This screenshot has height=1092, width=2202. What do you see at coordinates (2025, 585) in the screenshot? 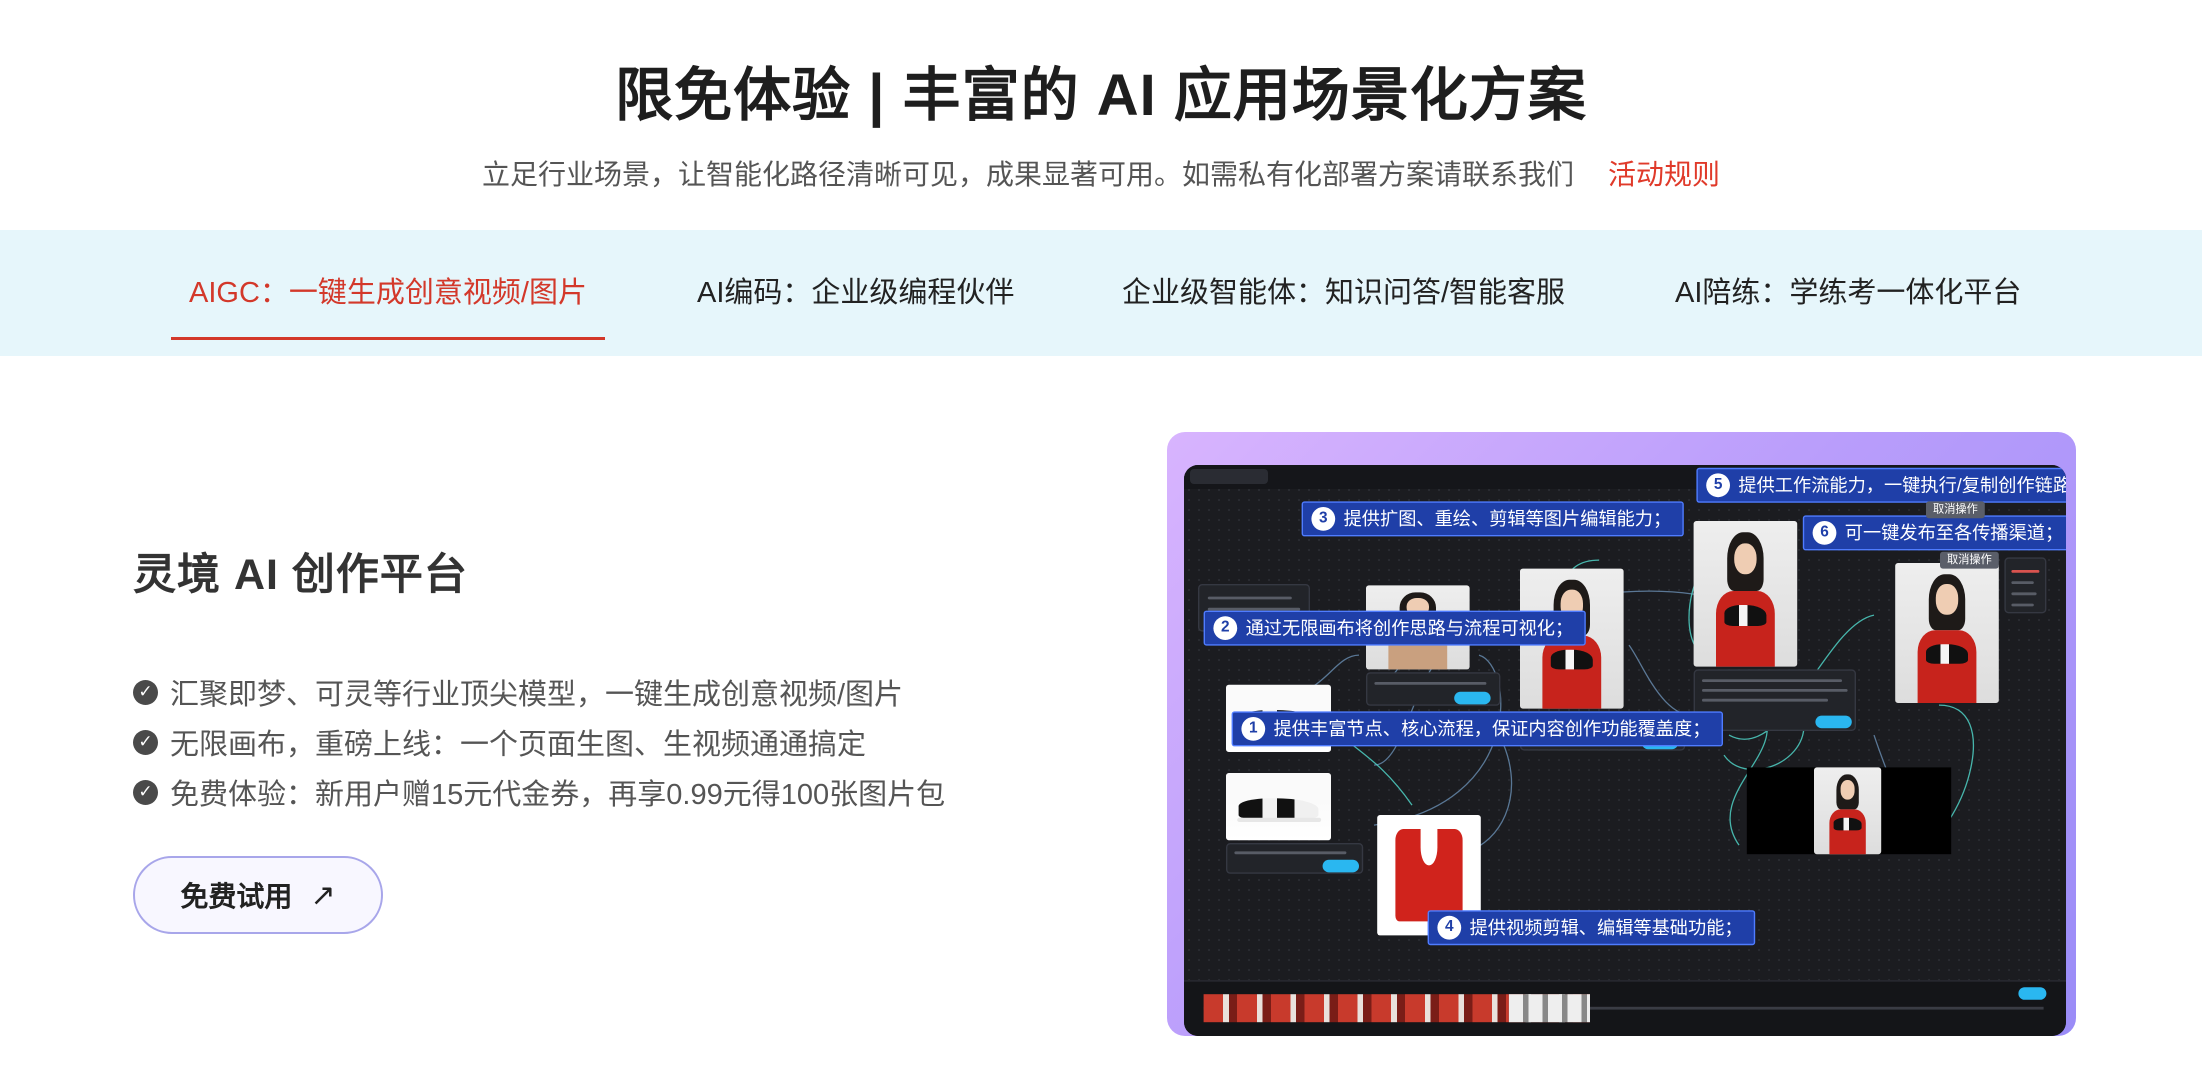
I see `publish-menu` at bounding box center [2025, 585].